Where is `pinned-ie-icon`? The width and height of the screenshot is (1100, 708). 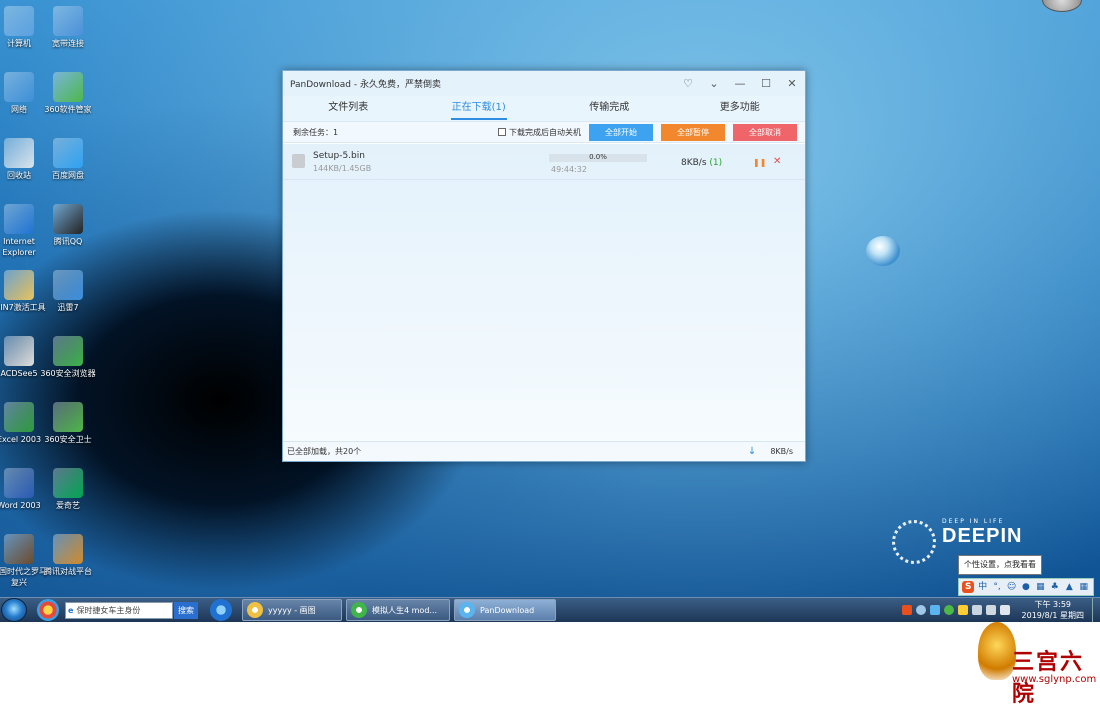
pinned-ie-icon is located at coordinates (221, 610).